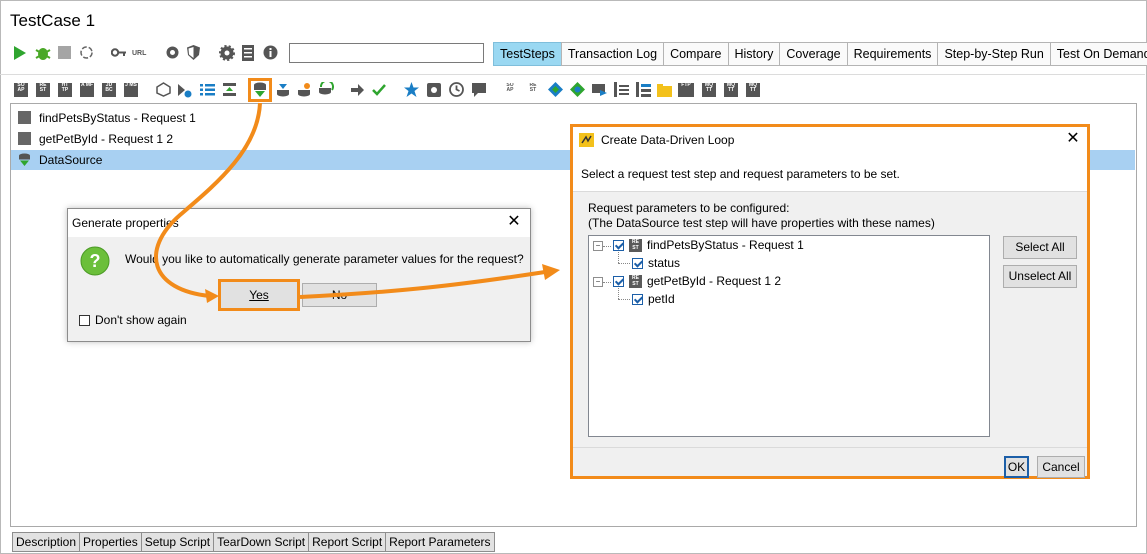 The image size is (1147, 554). Describe the element at coordinates (1040, 247) in the screenshot. I see `select-all-button: Select All` at that location.